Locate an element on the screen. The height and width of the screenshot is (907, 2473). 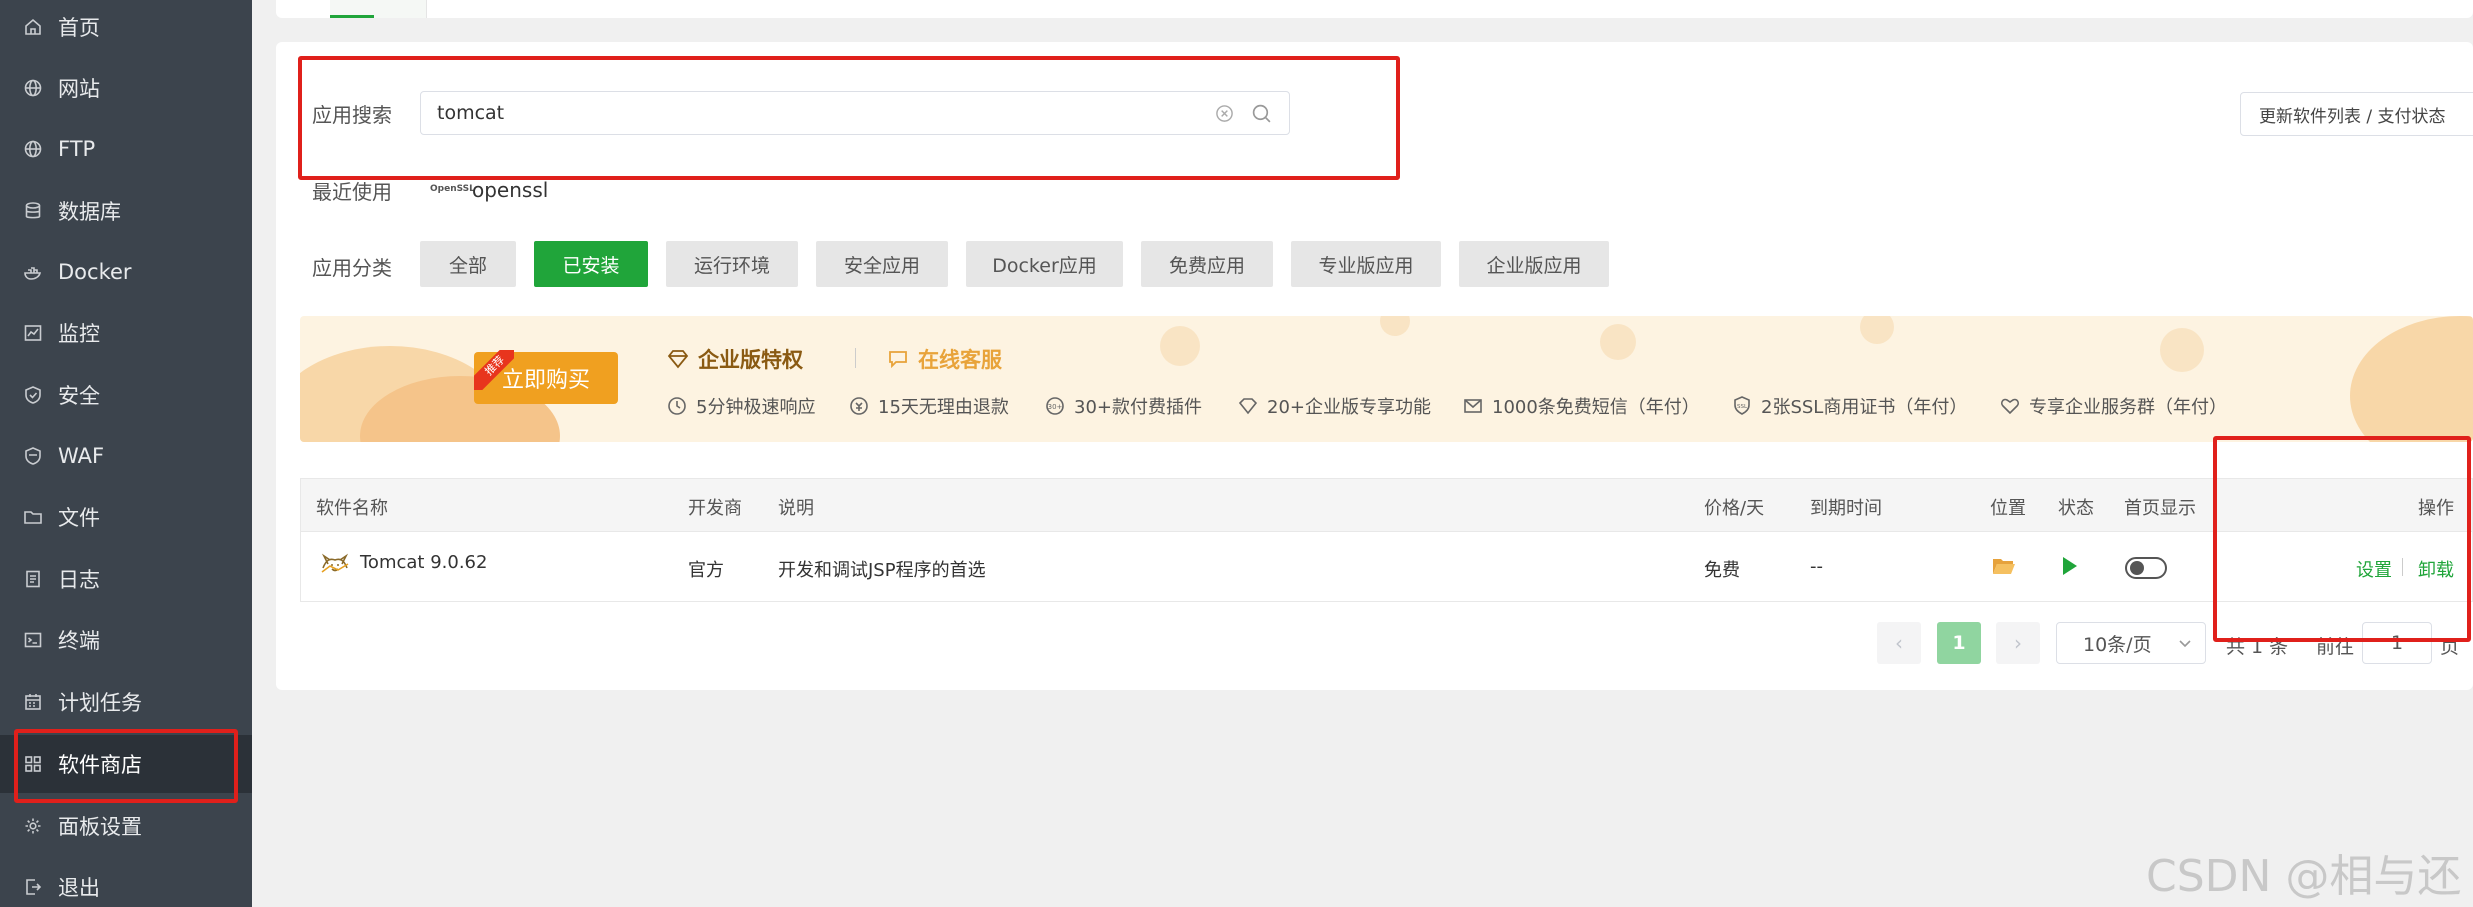
gear-icon is located at coordinates (33, 826).